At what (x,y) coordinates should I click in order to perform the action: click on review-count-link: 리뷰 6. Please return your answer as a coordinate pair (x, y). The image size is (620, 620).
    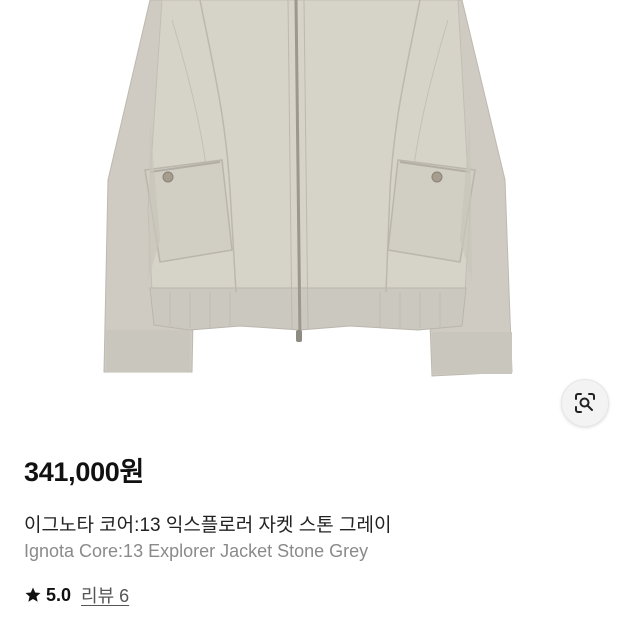
    Looking at the image, I should click on (105, 595).